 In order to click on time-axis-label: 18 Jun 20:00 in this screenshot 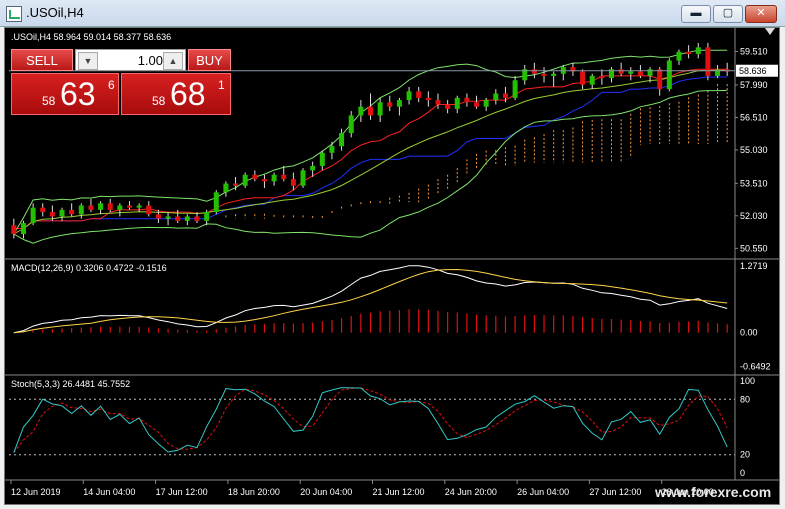, I will do `click(254, 492)`.